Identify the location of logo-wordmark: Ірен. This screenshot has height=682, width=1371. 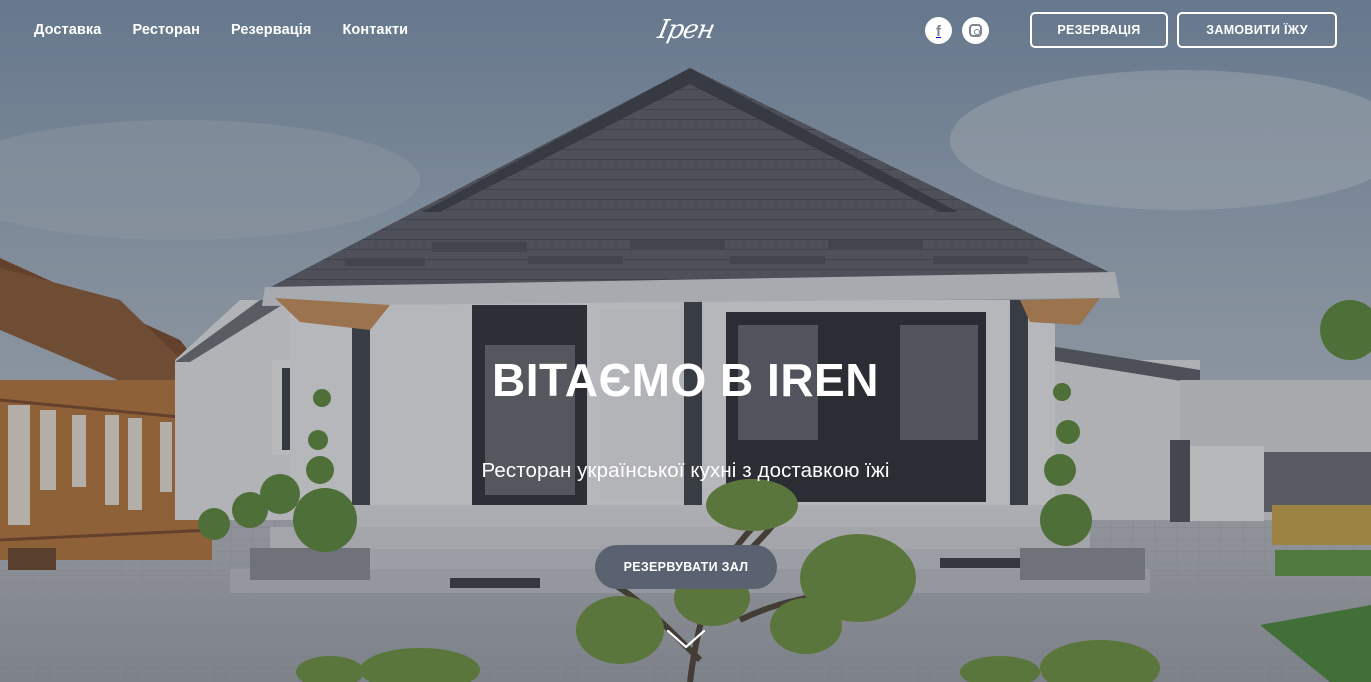
(686, 30).